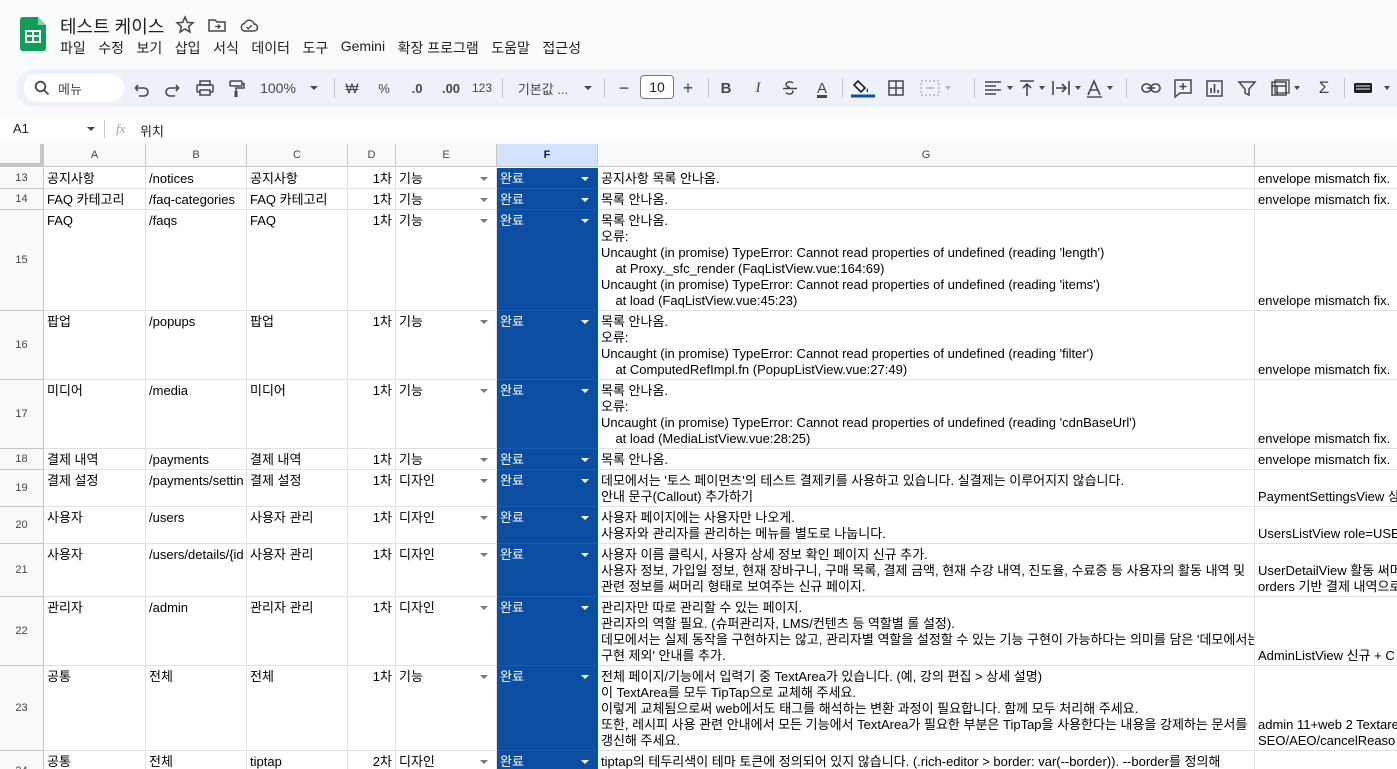 The image size is (1397, 769). I want to click on font-size-decrease-button: −, so click(624, 88).